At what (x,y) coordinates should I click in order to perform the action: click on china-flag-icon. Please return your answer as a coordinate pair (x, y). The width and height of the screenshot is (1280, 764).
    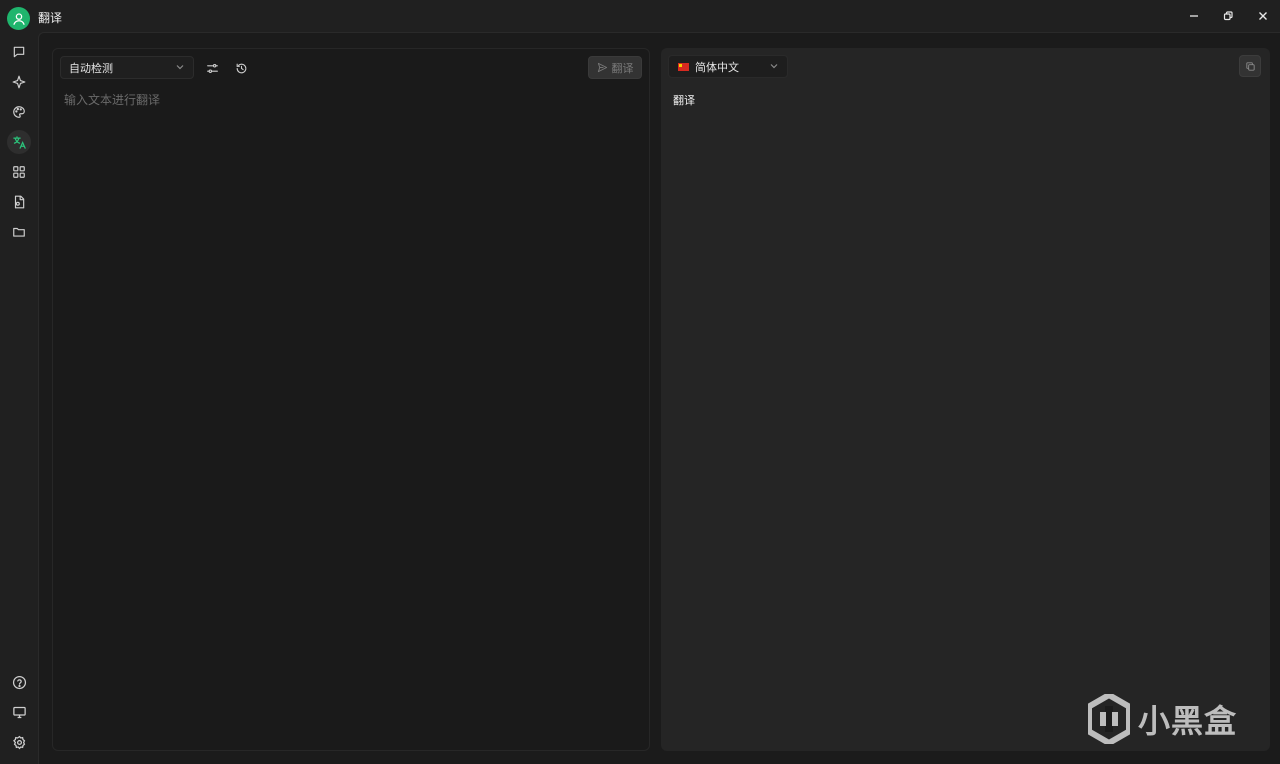
    Looking at the image, I should click on (683, 66).